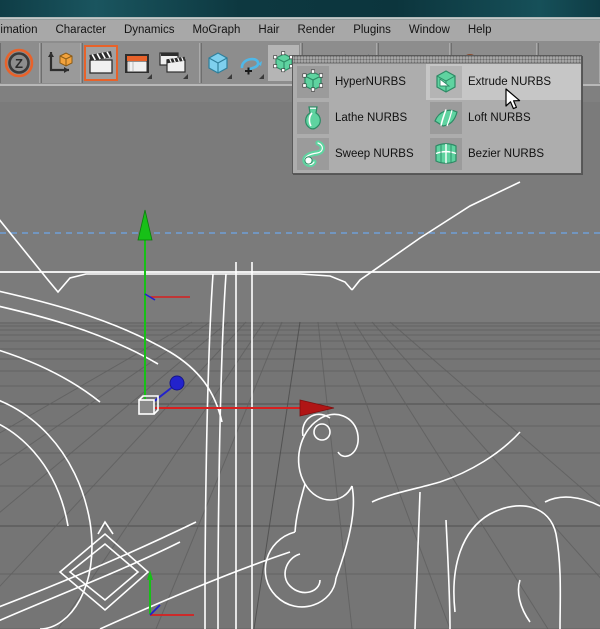 The width and height of the screenshot is (600, 629). What do you see at coordinates (372, 30) in the screenshot?
I see `menu-plugins: Plugins` at bounding box center [372, 30].